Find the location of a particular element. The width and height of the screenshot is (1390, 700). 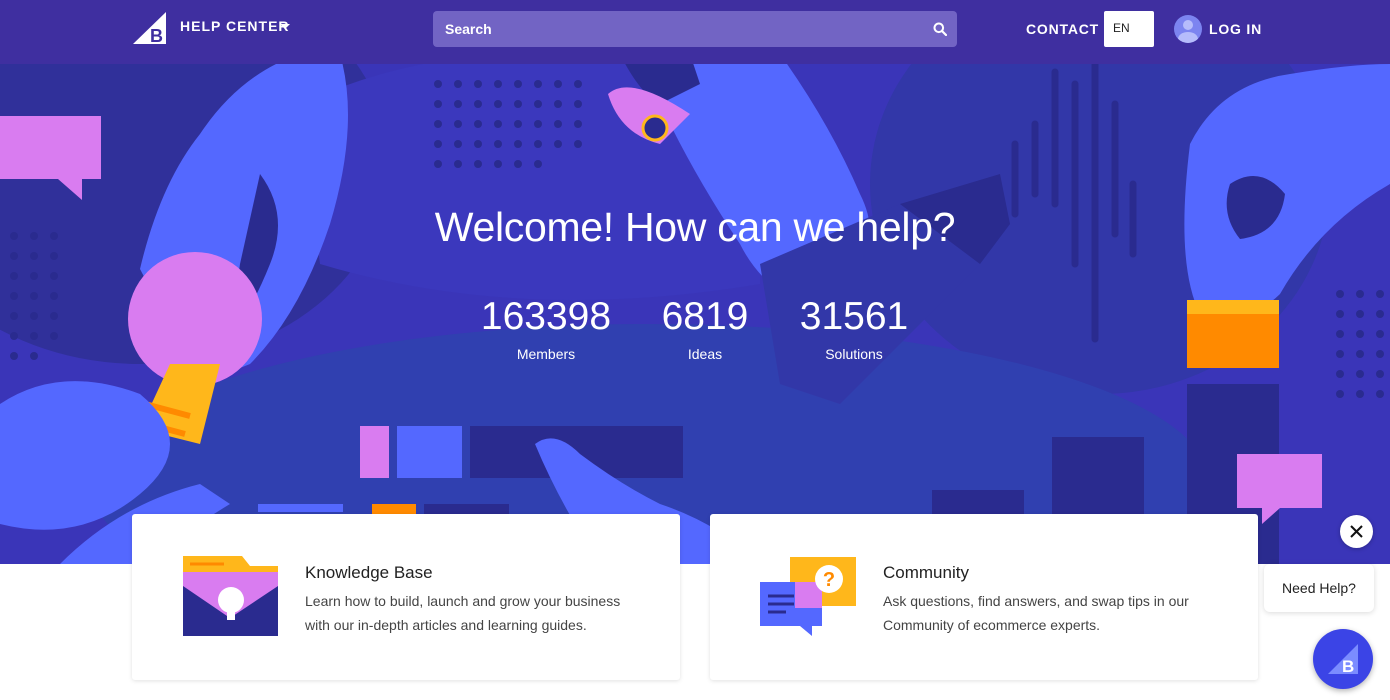

stat-label: Members is located at coordinates (546, 354).